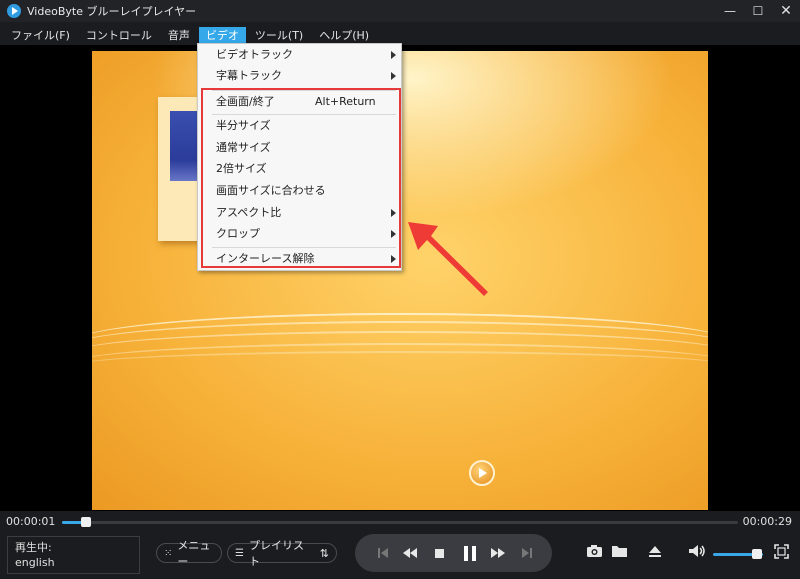 Image resolution: width=800 pixels, height=579 pixels. Describe the element at coordinates (299, 76) in the screenshot. I see `menu-item-subtitle-track: 字幕トラック` at that location.